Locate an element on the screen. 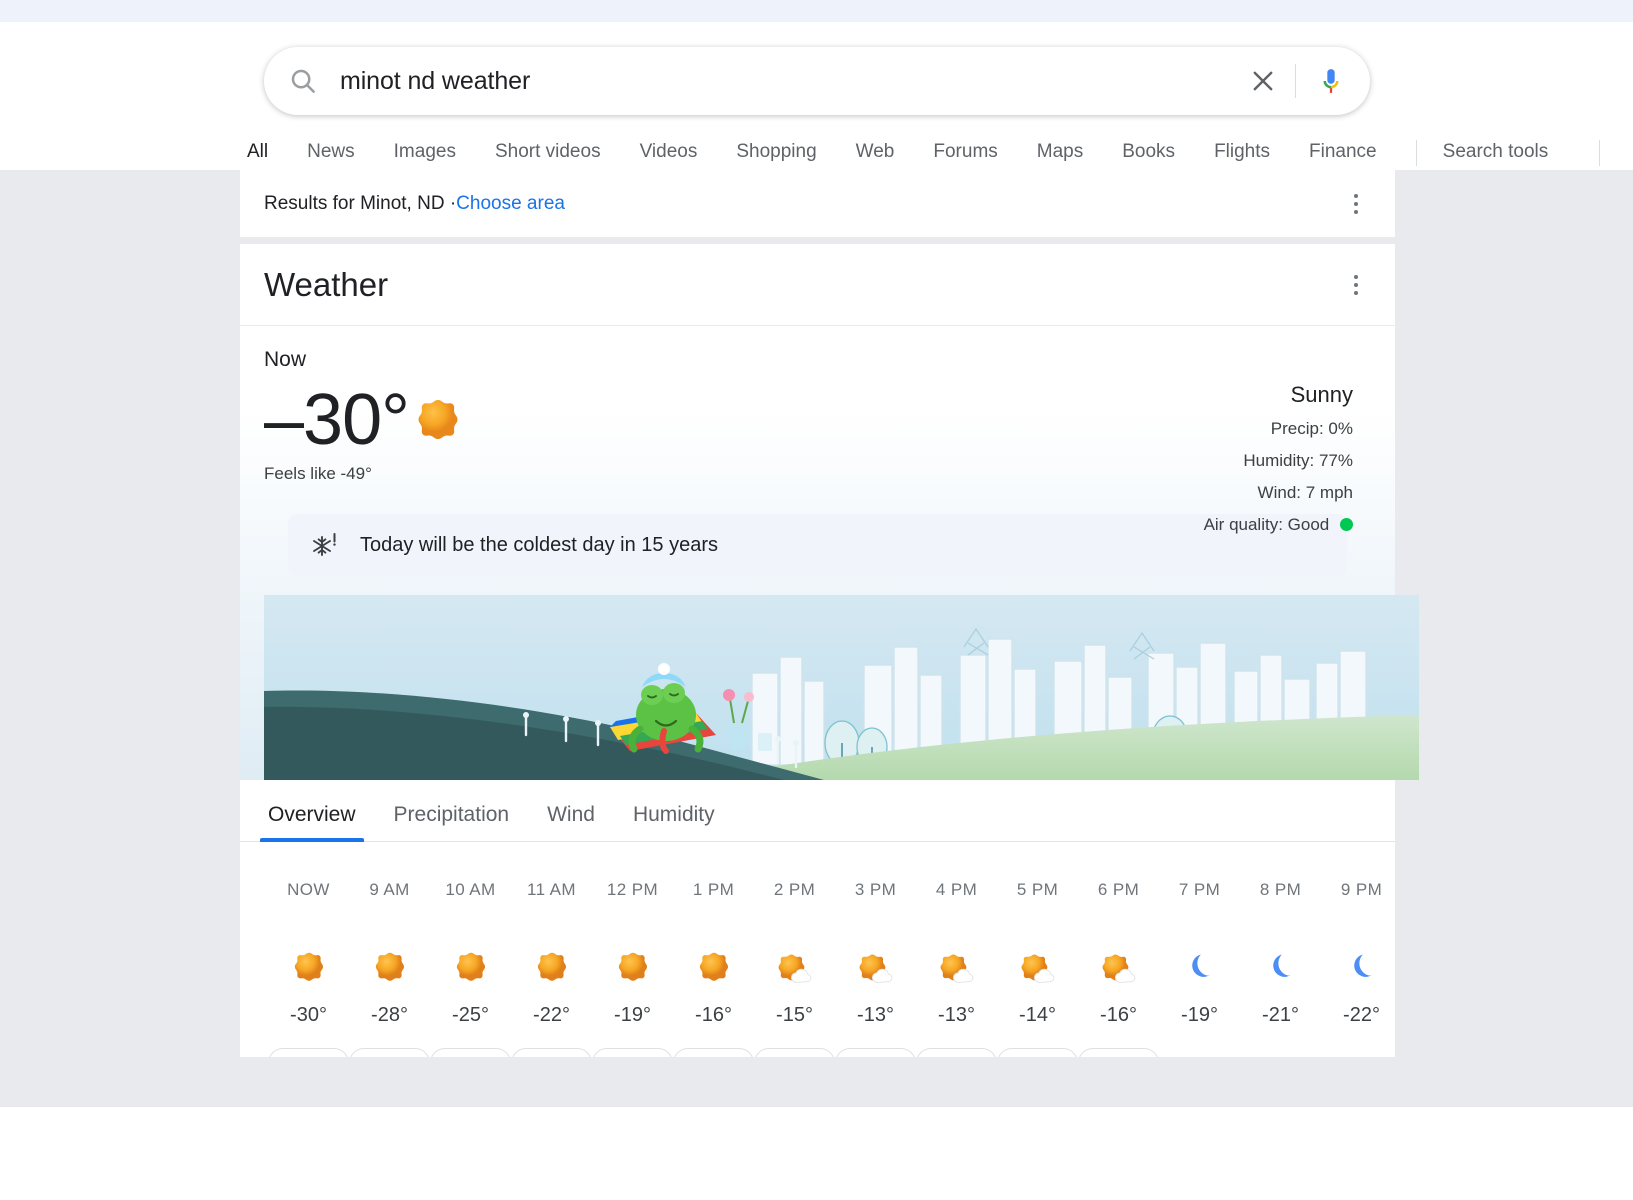 The height and width of the screenshot is (1200, 1633). results-for-row: Results for Minot, ND · Choose area is located at coordinates (817, 204).